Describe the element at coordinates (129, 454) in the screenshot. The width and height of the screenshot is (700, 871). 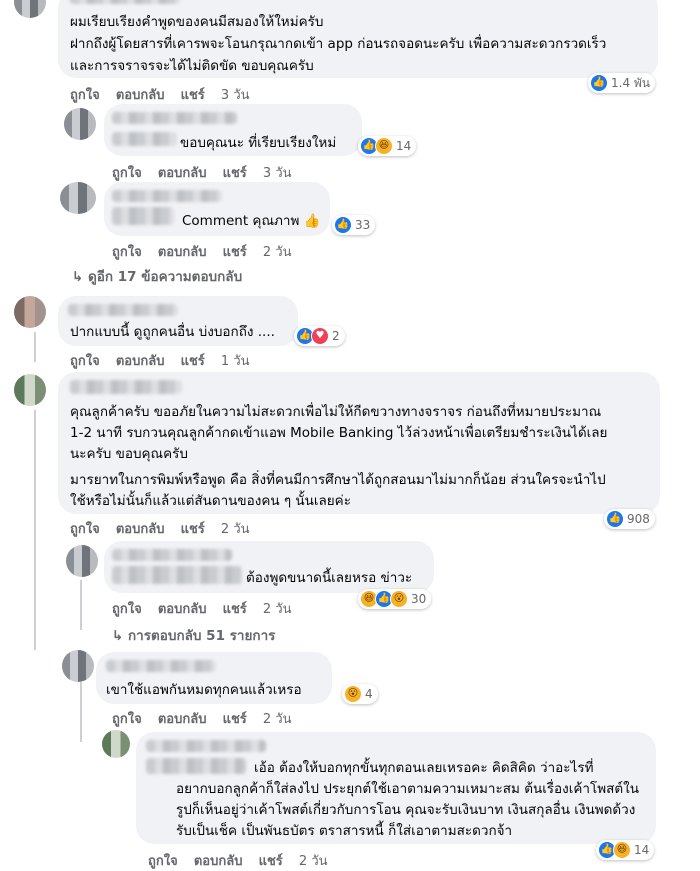
I see `comment-text: นะครับ ขอบคุณครับ` at that location.